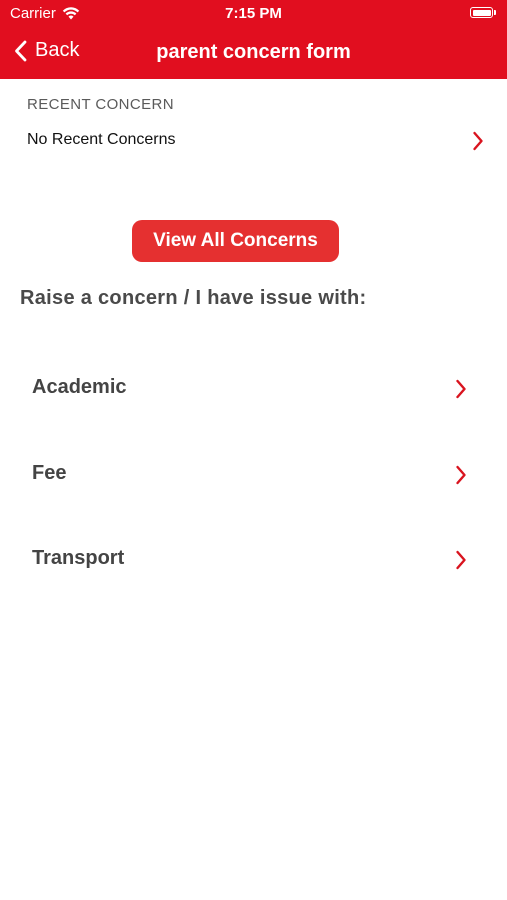 Image resolution: width=507 pixels, height=900 pixels. I want to click on page-title: parent concern form, so click(253, 52).